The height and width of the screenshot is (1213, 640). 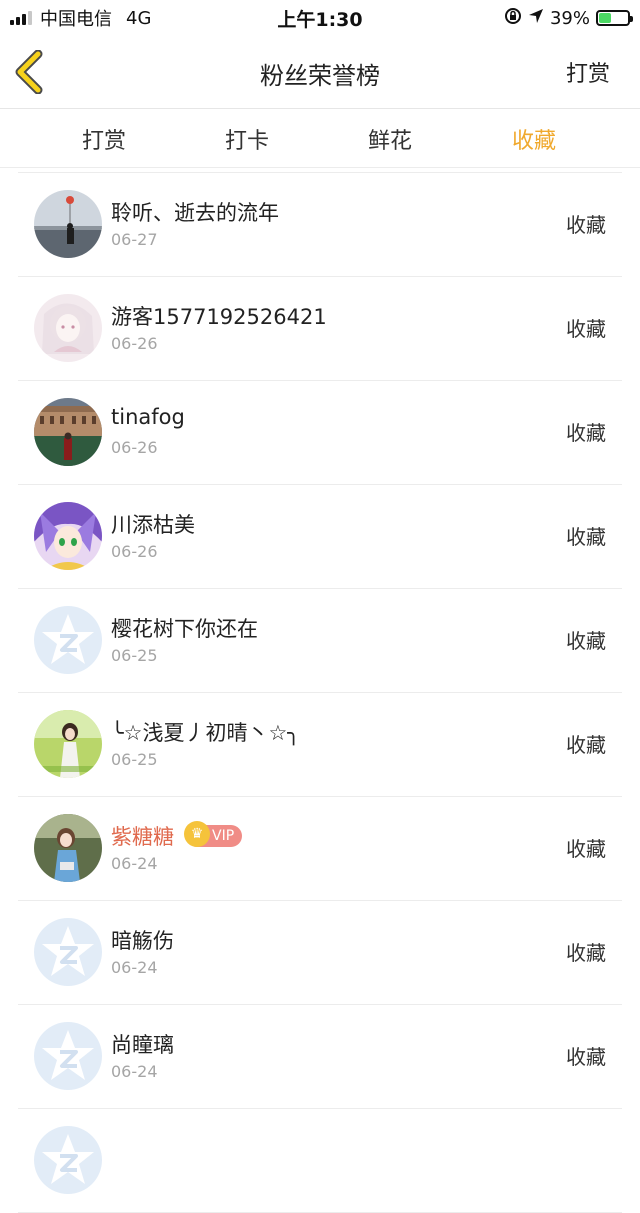 I want to click on vip-label: VIP, so click(x=223, y=836).